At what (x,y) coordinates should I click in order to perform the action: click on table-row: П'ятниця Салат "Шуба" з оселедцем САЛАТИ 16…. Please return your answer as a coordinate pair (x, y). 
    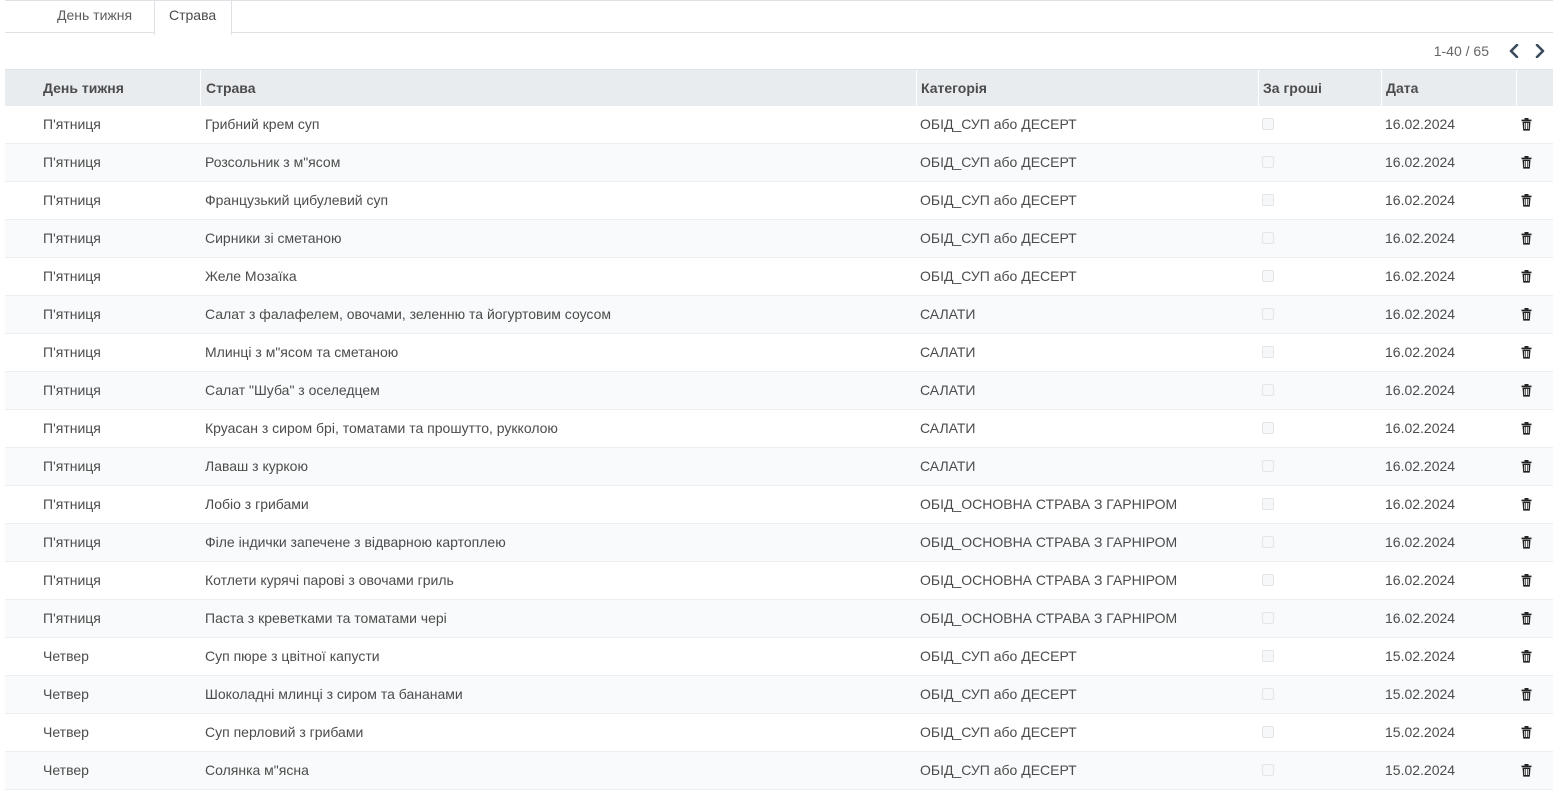
    Looking at the image, I should click on (779, 391).